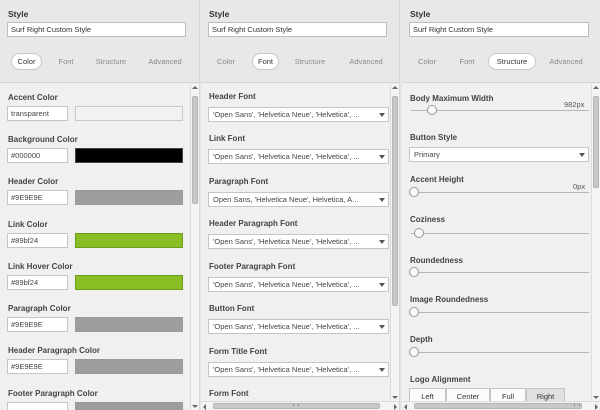  What do you see at coordinates (37, 324) in the screenshot?
I see `paragraph-color-input: #9E9E9E` at bounding box center [37, 324].